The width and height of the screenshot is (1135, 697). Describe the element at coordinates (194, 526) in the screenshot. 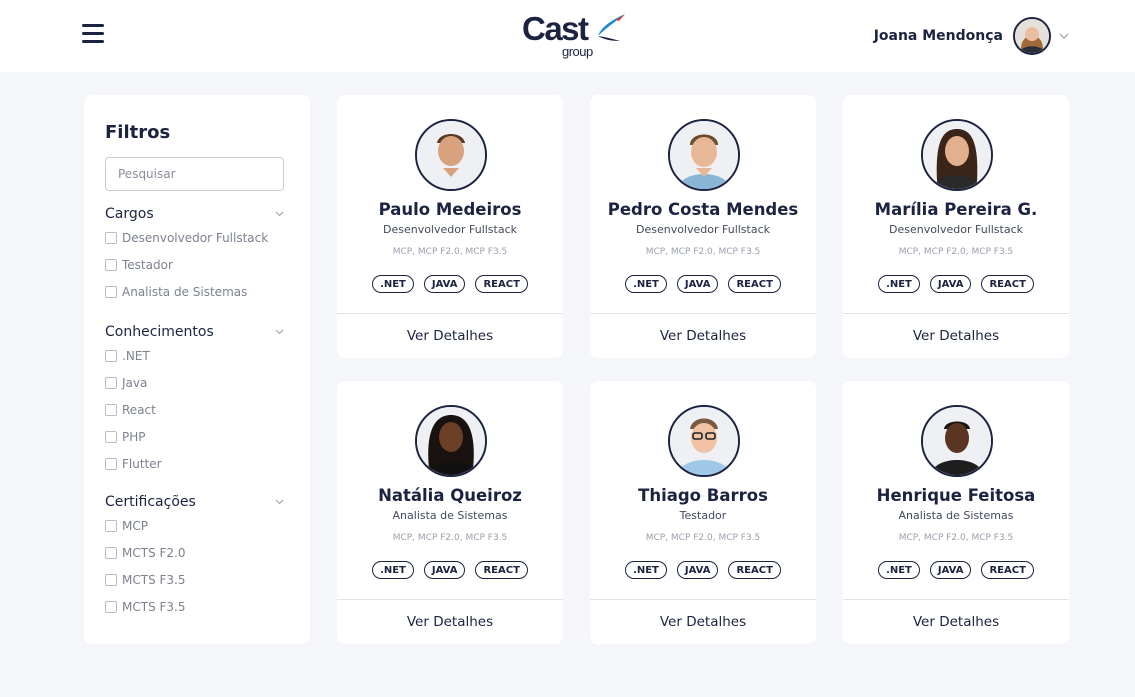

I see `filter-option: MCP` at that location.